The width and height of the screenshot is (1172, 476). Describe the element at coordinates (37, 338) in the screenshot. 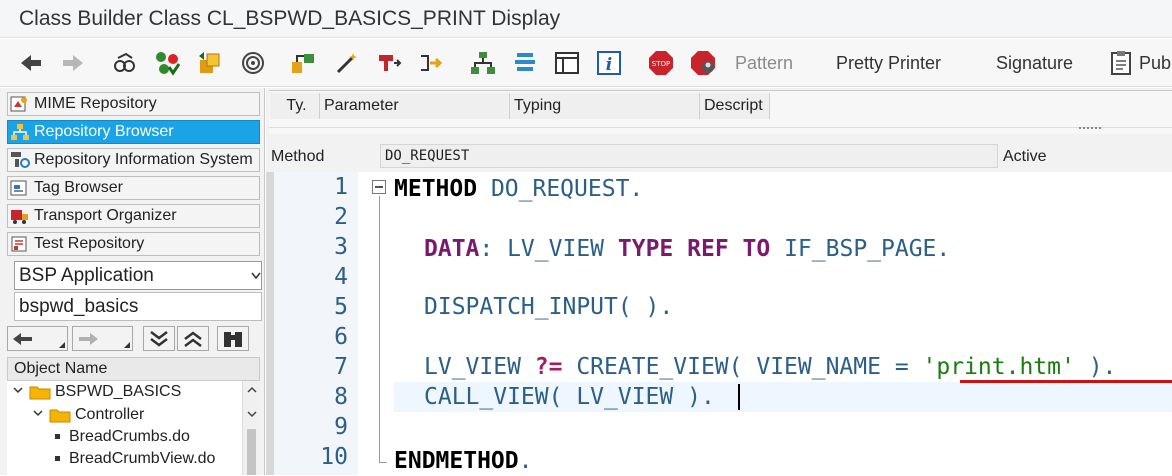

I see `history-back-button` at that location.